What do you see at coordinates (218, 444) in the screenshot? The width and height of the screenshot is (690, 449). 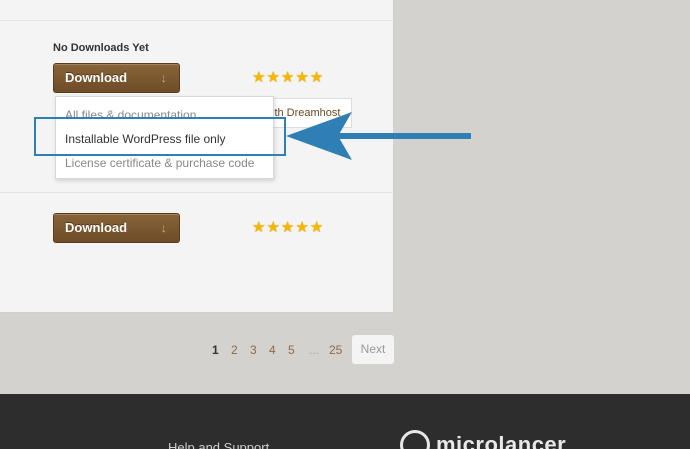 I see `help-and-support-link: Help and Support` at bounding box center [218, 444].